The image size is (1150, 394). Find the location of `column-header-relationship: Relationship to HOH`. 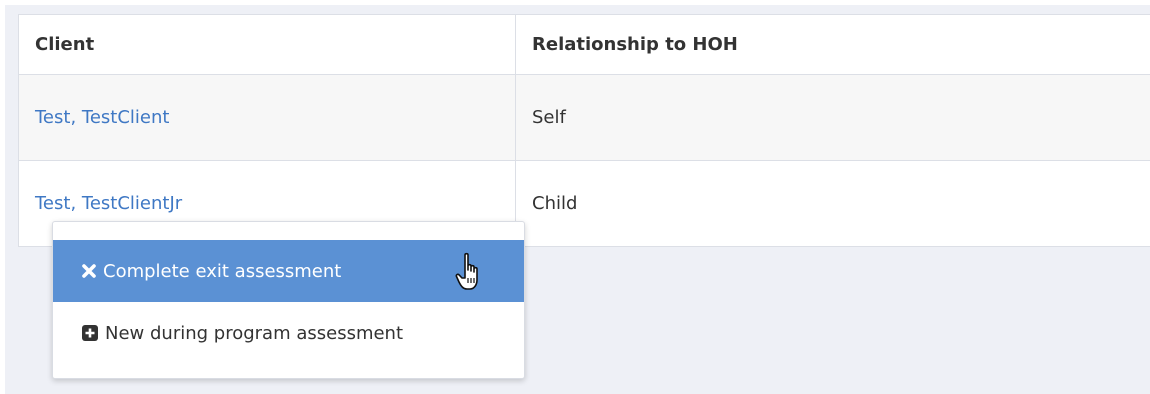

column-header-relationship: Relationship to HOH is located at coordinates (635, 44).